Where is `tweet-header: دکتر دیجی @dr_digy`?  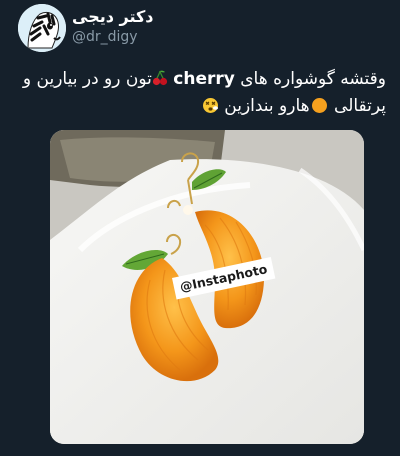
tweet-header: دکتر دیجی @dr_digy is located at coordinates (200, 28).